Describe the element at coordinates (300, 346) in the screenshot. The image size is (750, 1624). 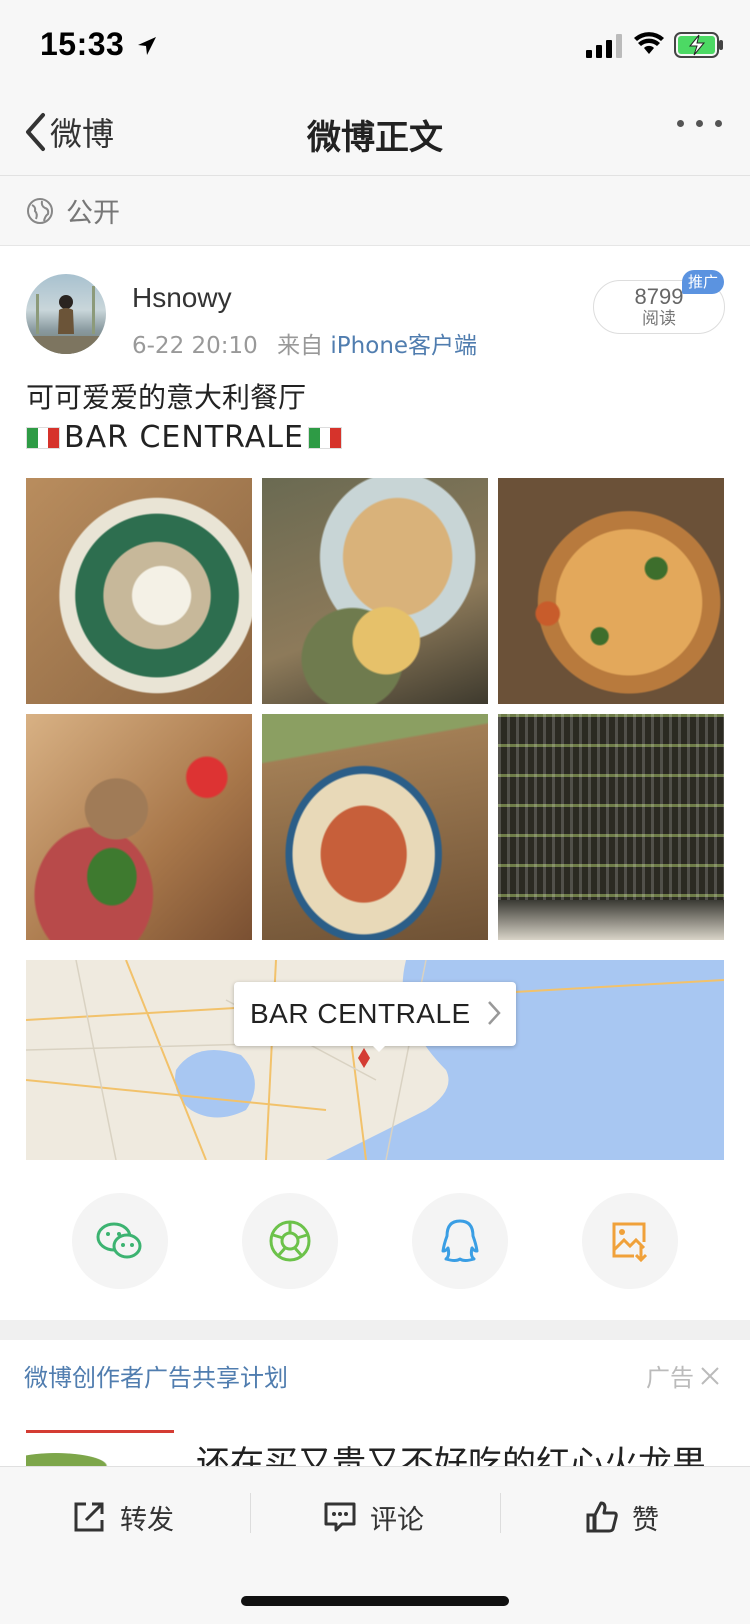
I see `post-source-prefix: 来自` at that location.